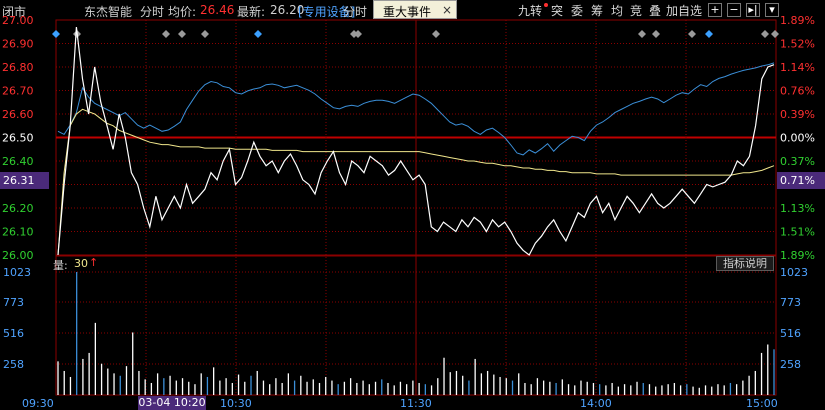 The height and width of the screenshot is (410, 825). What do you see at coordinates (416, 403) in the screenshot?
I see `time-axis-label: 11:30` at bounding box center [416, 403].